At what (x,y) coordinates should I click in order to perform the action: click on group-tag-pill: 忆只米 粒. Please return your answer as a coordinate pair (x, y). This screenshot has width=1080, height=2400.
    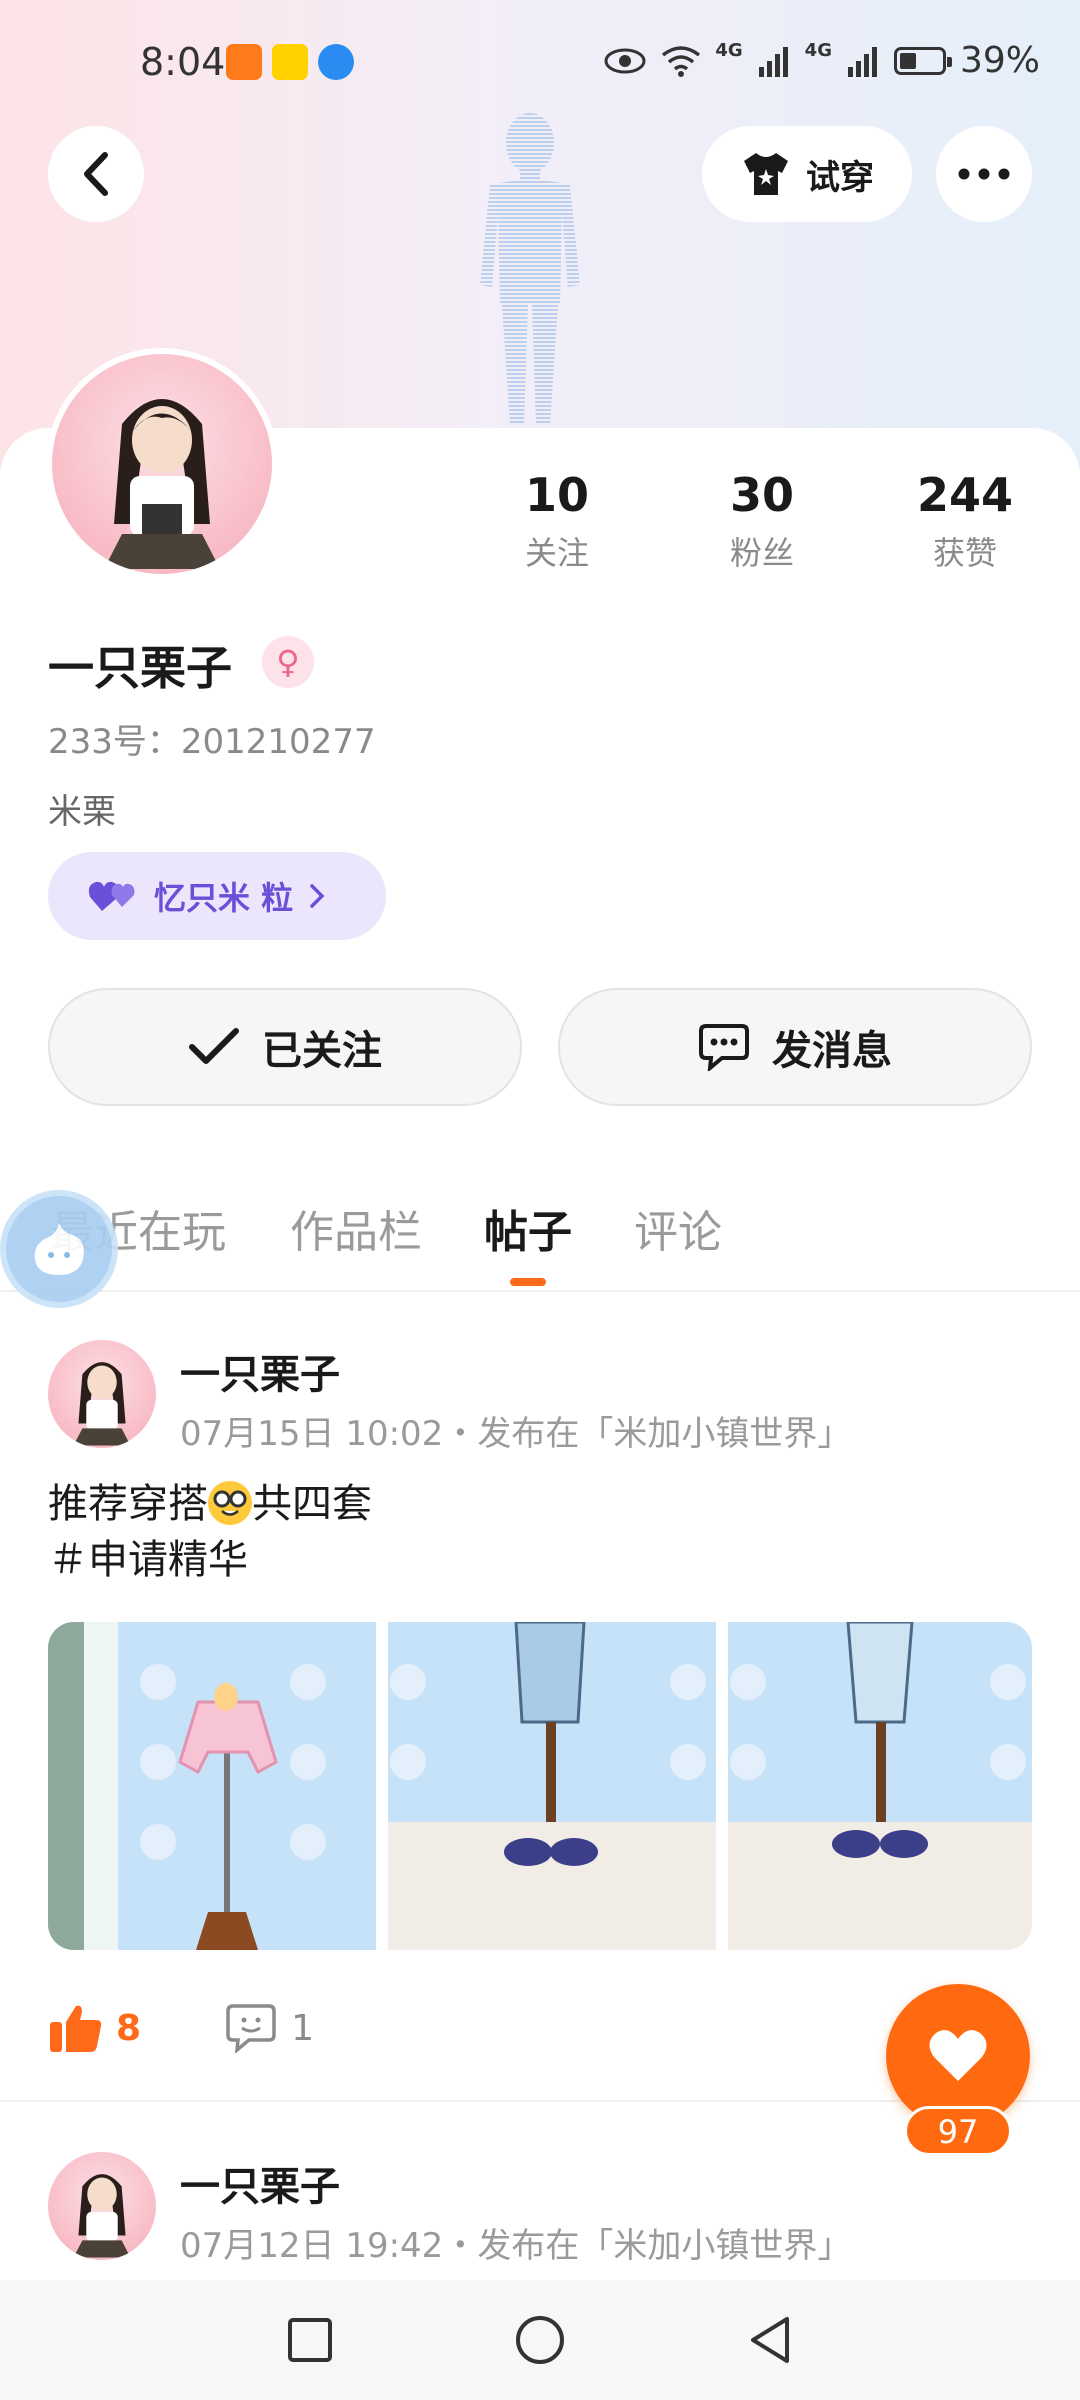
    Looking at the image, I should click on (217, 896).